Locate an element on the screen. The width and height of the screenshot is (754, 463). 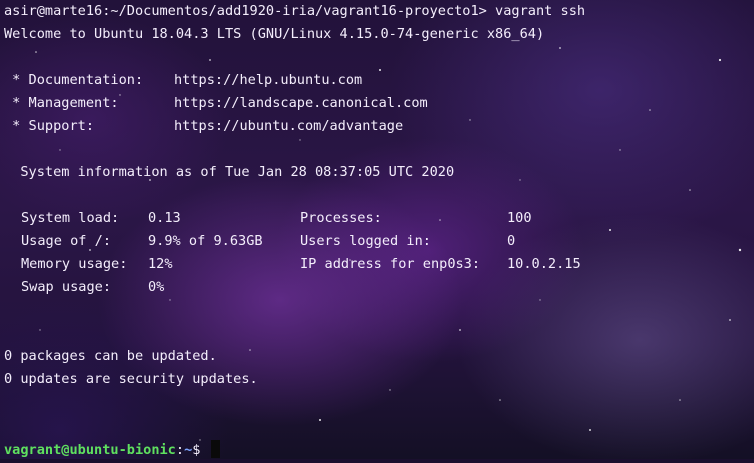
system-load-label: System load: is located at coordinates (70, 218).